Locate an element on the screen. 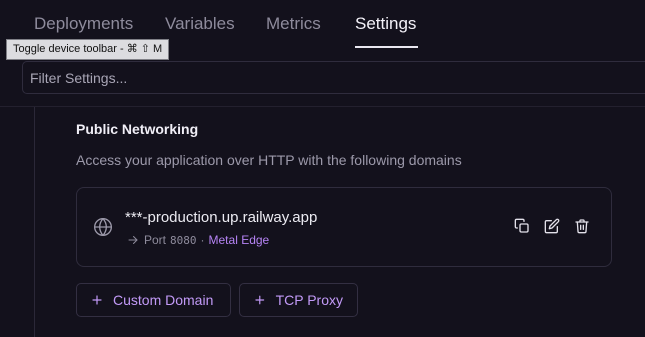 The width and height of the screenshot is (645, 337). tcp-proxy-label: TCP Proxy is located at coordinates (309, 300).